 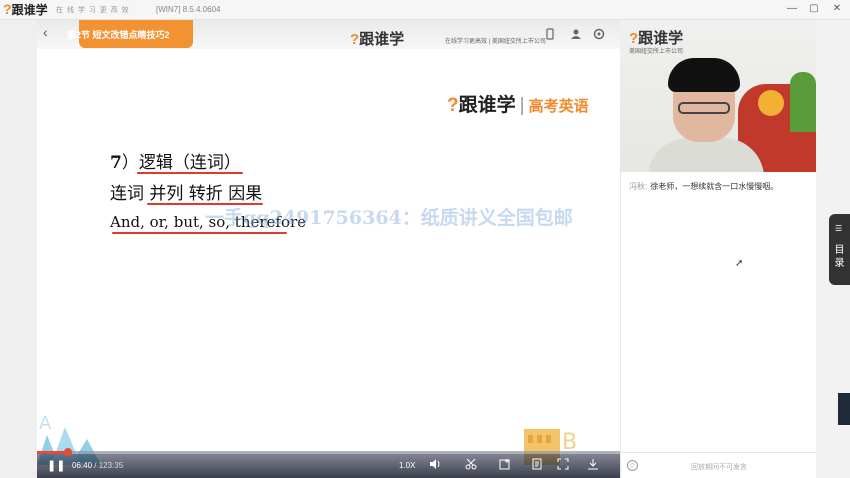 What do you see at coordinates (328, 452) in the screenshot?
I see `progress-bar` at bounding box center [328, 452].